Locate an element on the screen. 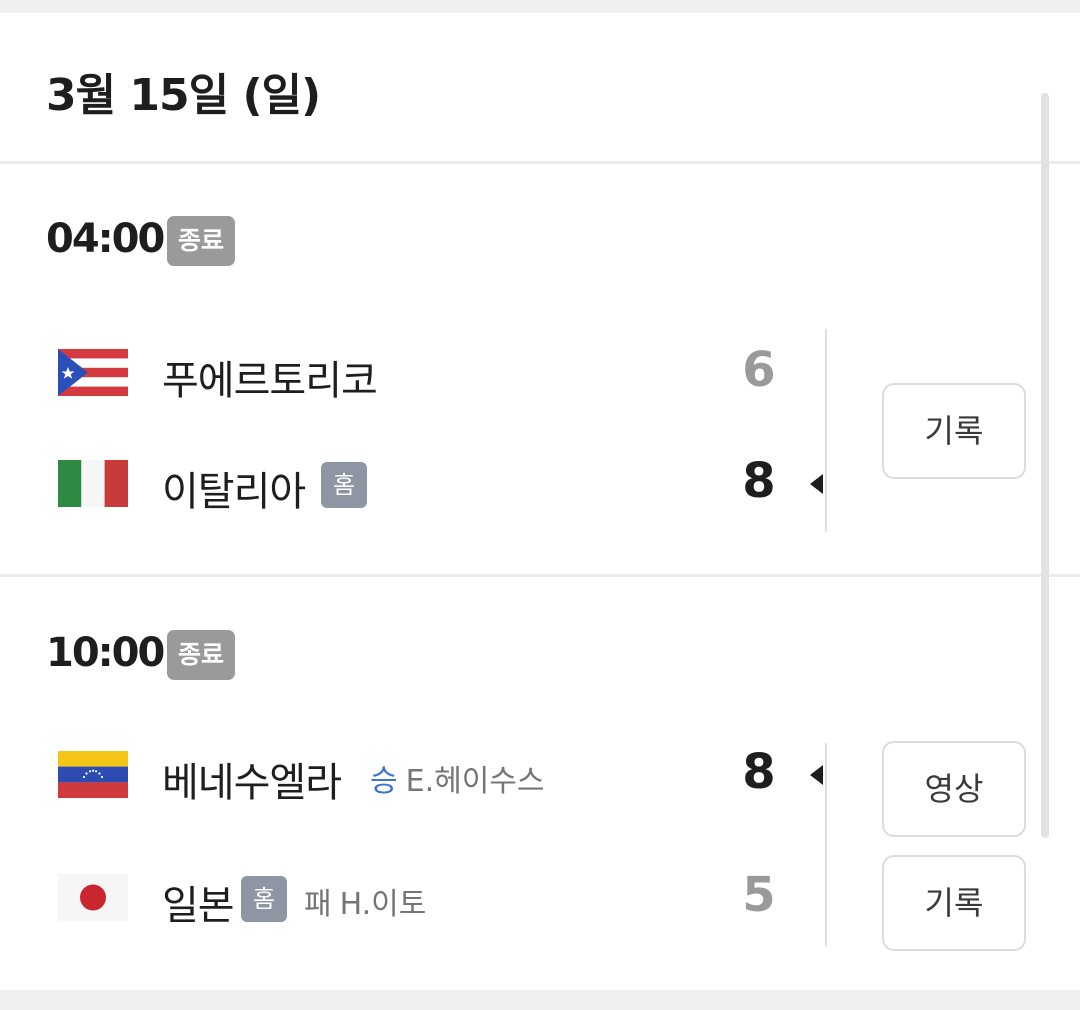 Image resolution: width=1080 pixels, height=1010 pixels. pitcher-info: 승 E.헤이수스 is located at coordinates (457, 778).